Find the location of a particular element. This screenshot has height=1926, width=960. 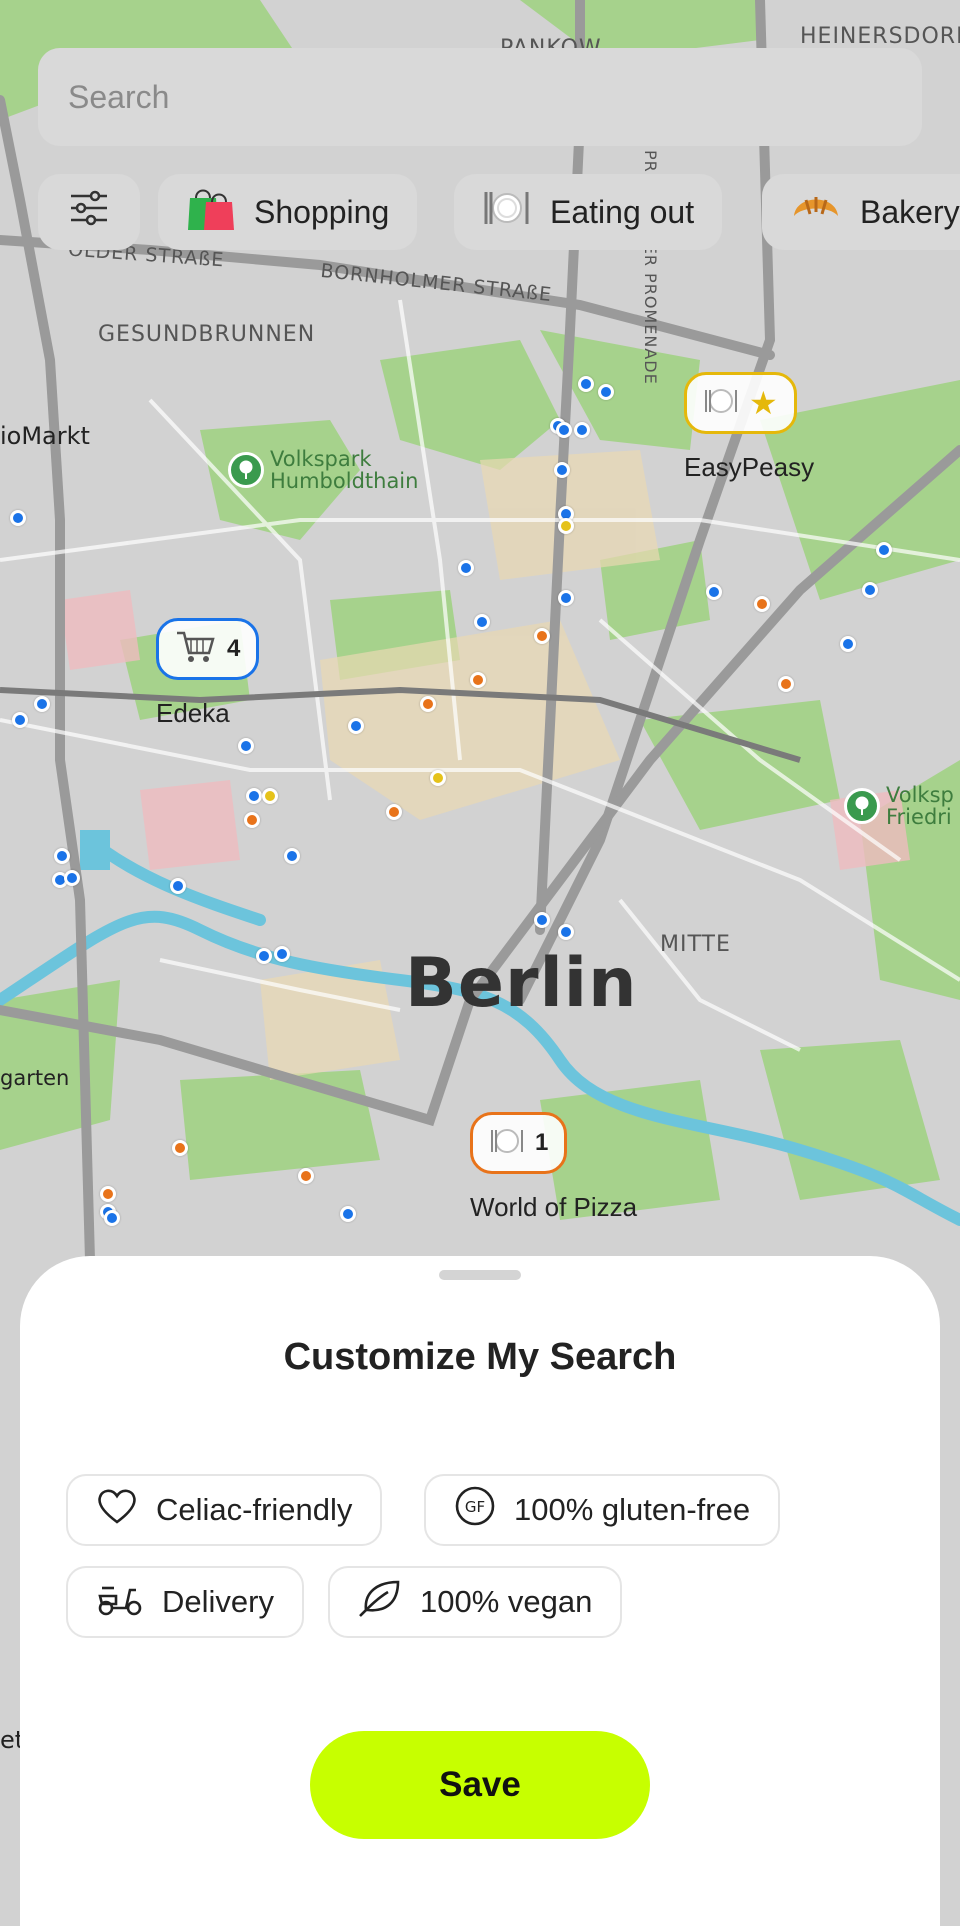

label-tiergarten: garten is located at coordinates (35, 1078).